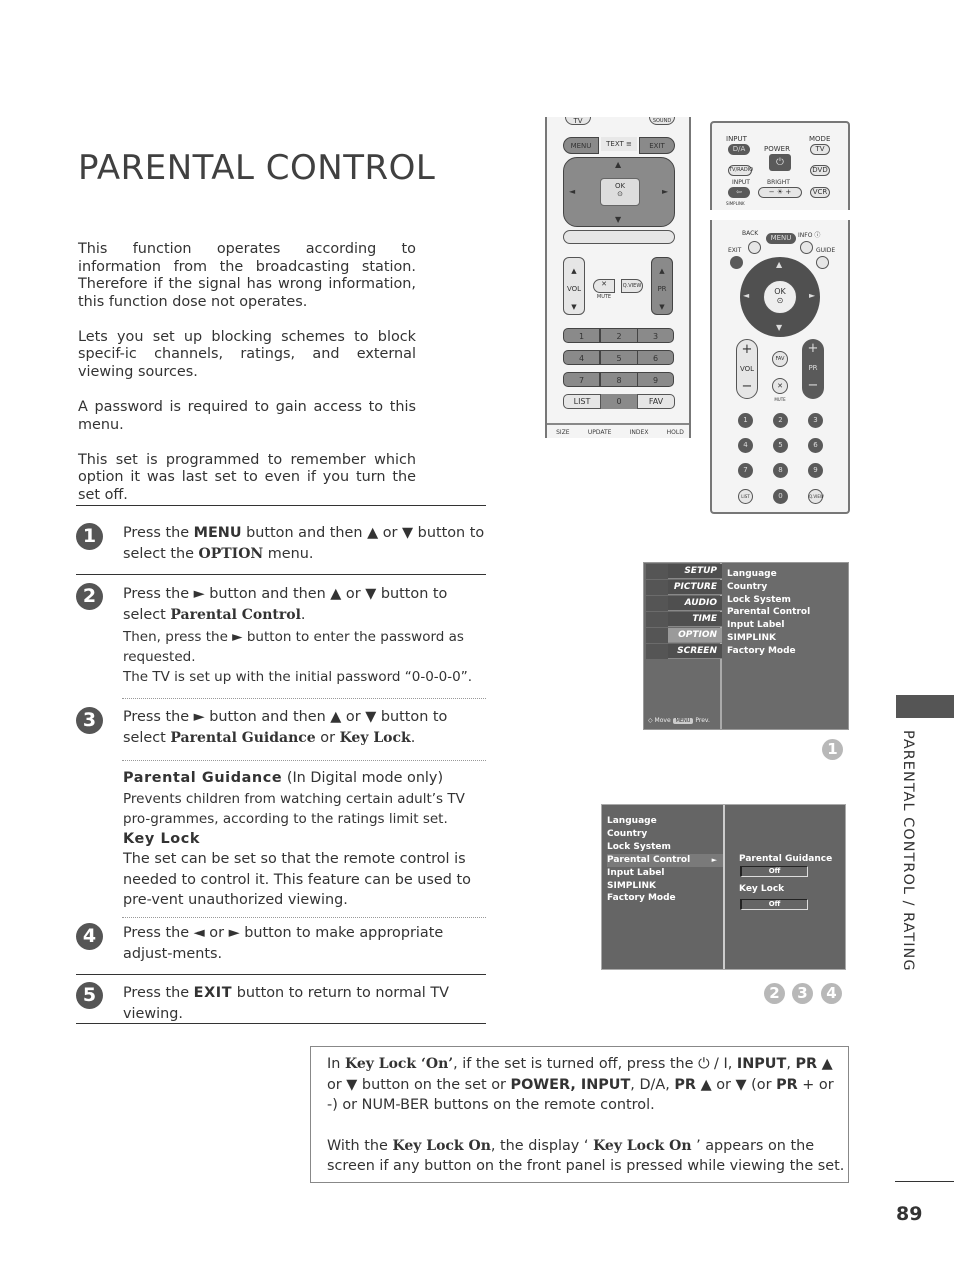 Image resolution: width=954 pixels, height=1272 pixels. What do you see at coordinates (813, 369) in the screenshot?
I see `program-rocker: + PR −` at bounding box center [813, 369].